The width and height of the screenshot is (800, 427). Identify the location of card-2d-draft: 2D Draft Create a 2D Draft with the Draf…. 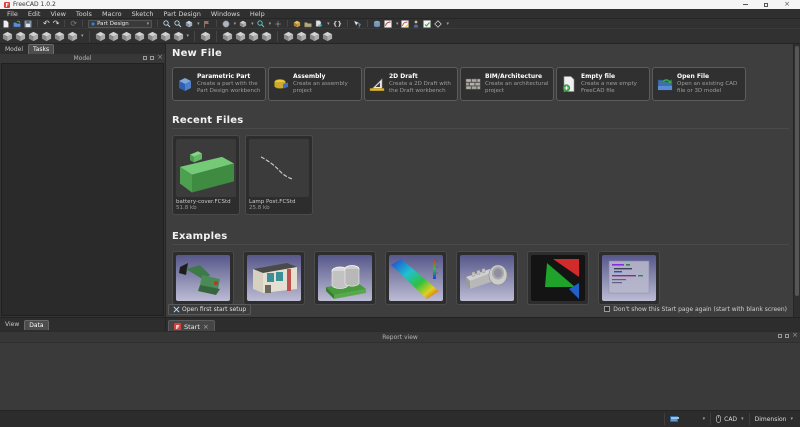
(411, 84).